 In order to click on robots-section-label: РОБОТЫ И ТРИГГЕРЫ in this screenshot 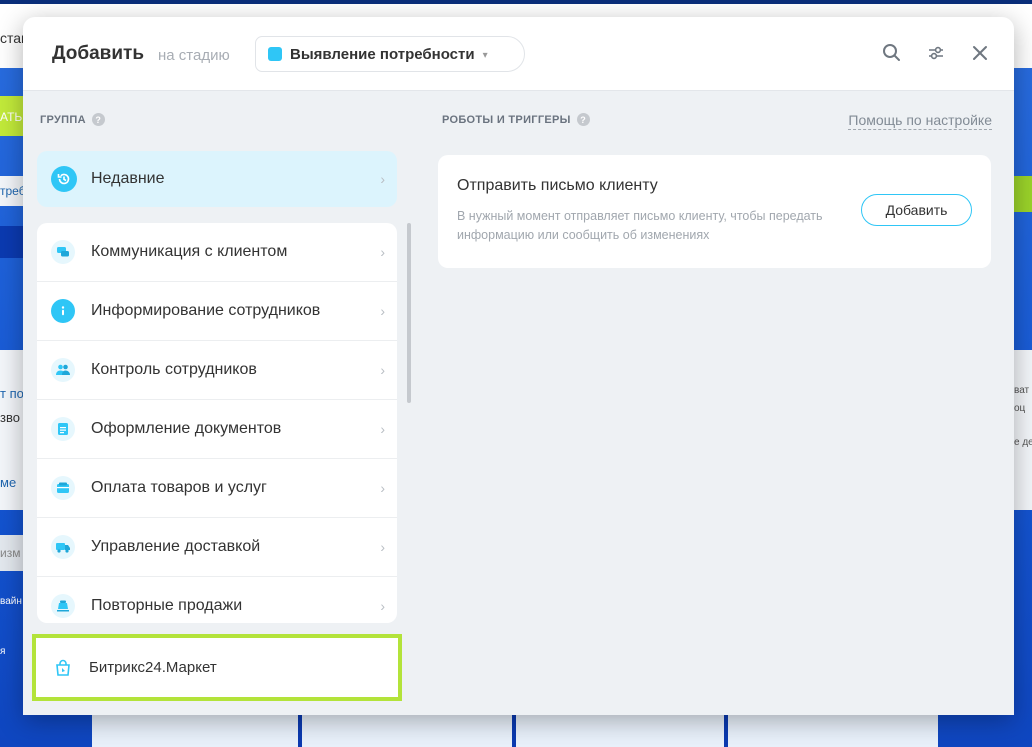, I will do `click(506, 119)`.